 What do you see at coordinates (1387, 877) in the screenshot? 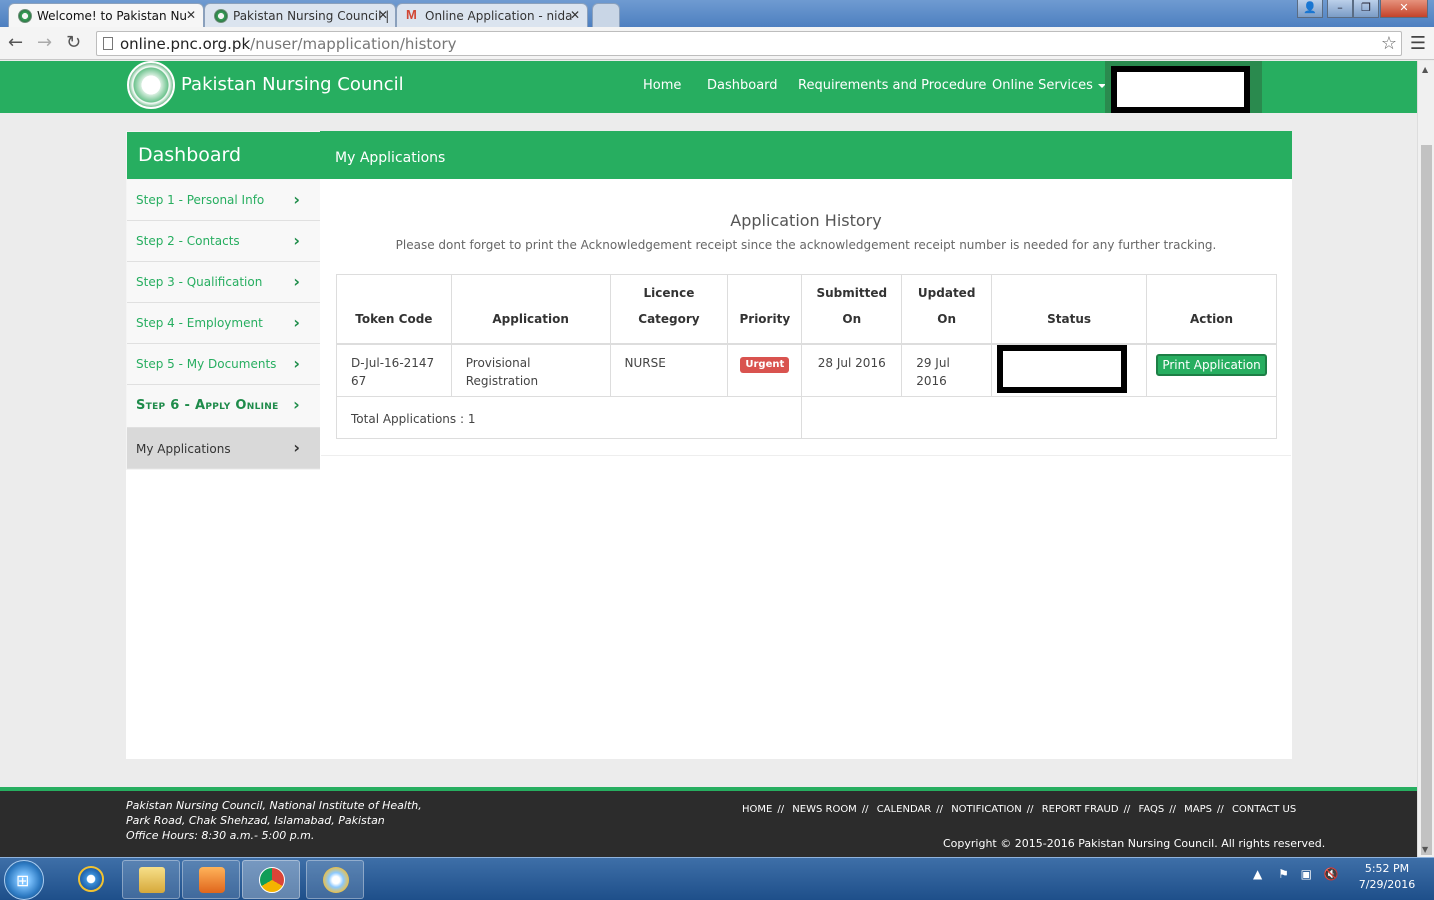
I see `system-clock: 5:52 PM 7/29/2016` at bounding box center [1387, 877].